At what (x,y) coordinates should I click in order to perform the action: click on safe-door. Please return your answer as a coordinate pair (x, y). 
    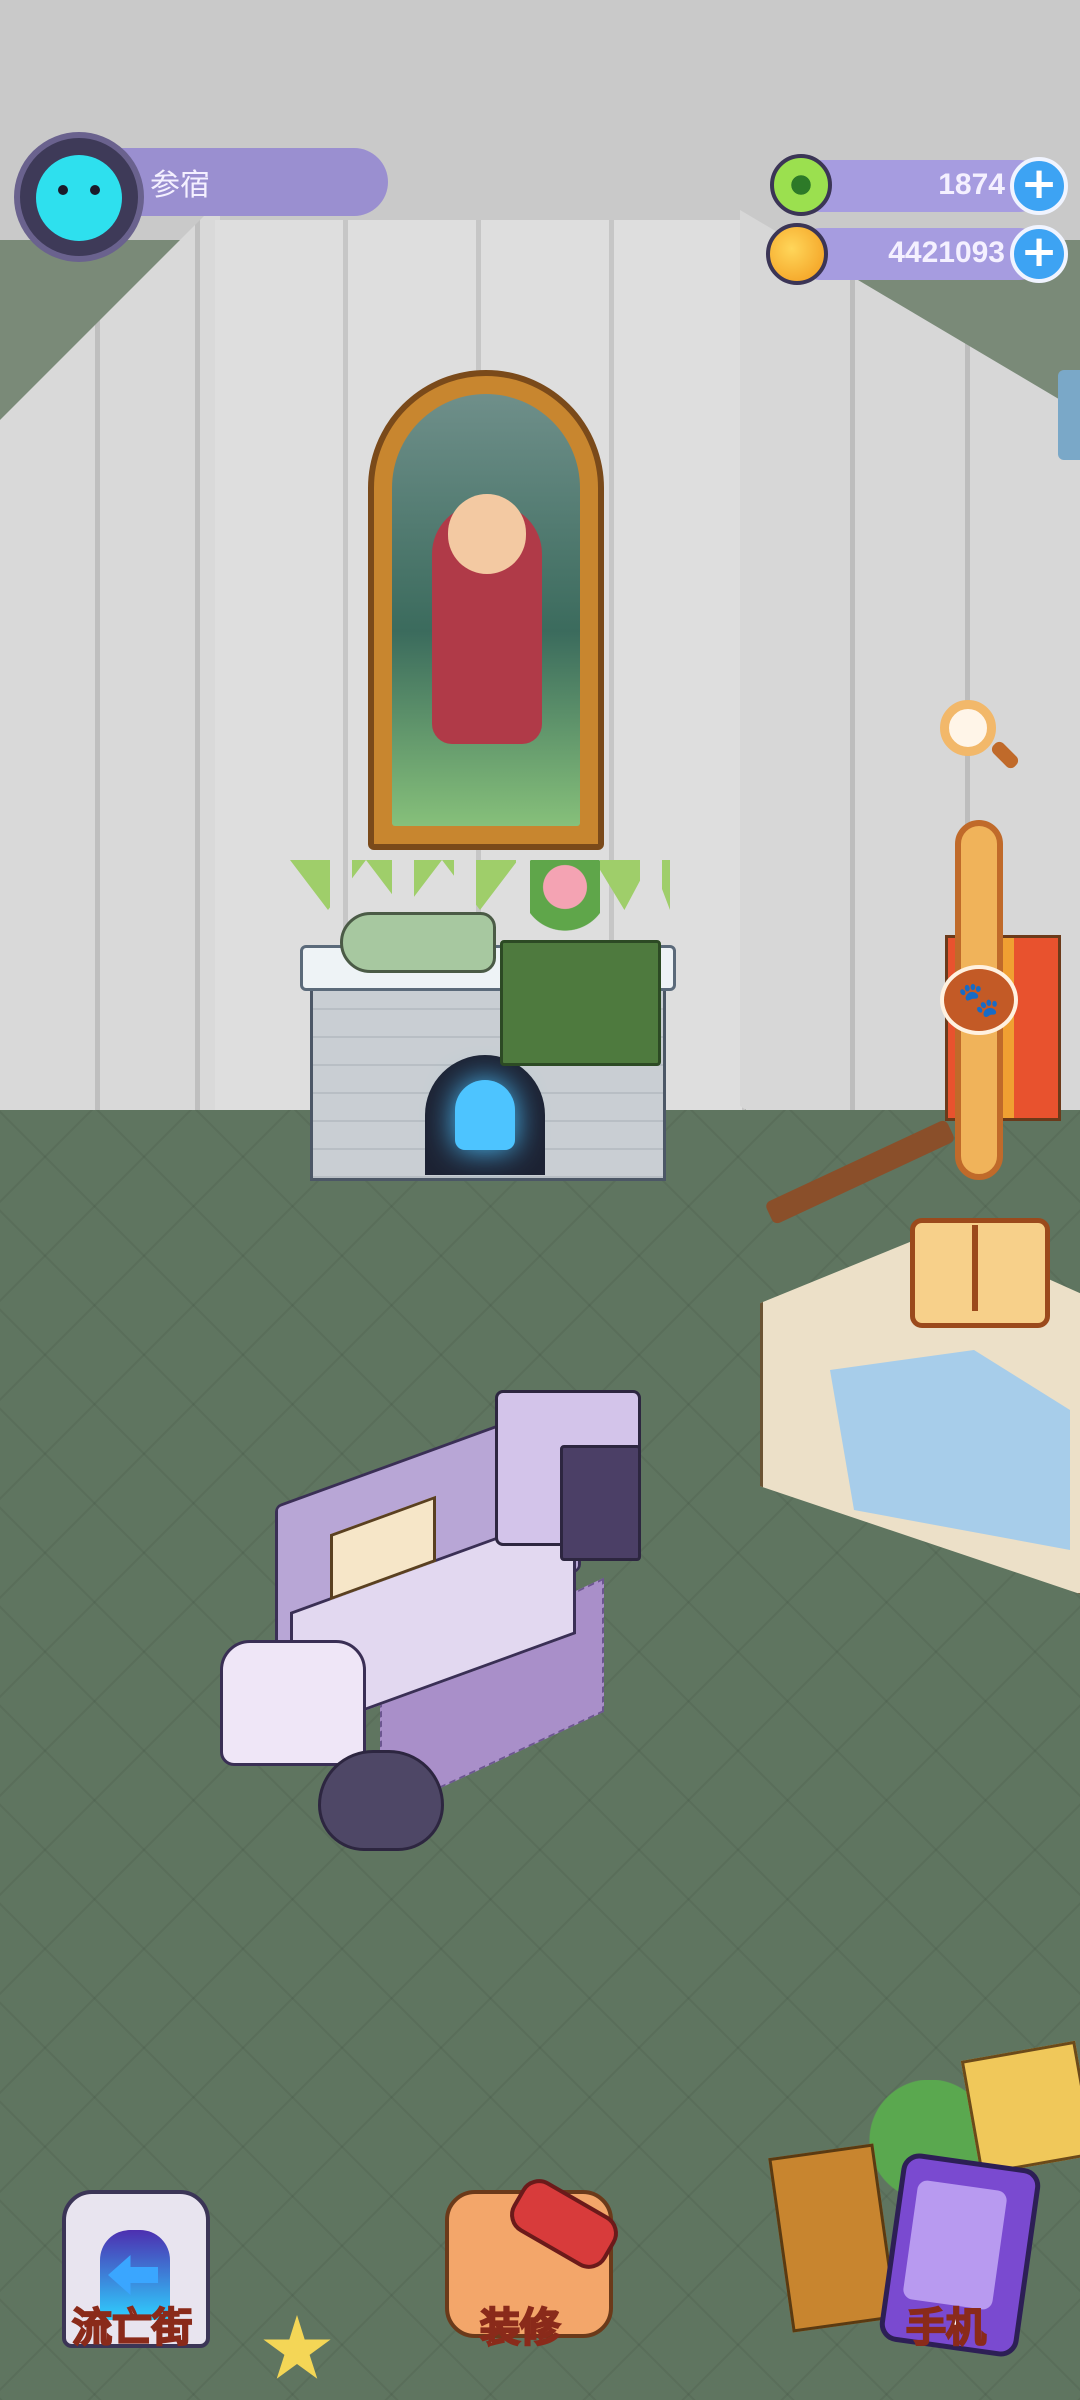
    Looking at the image, I should click on (600, 1503).